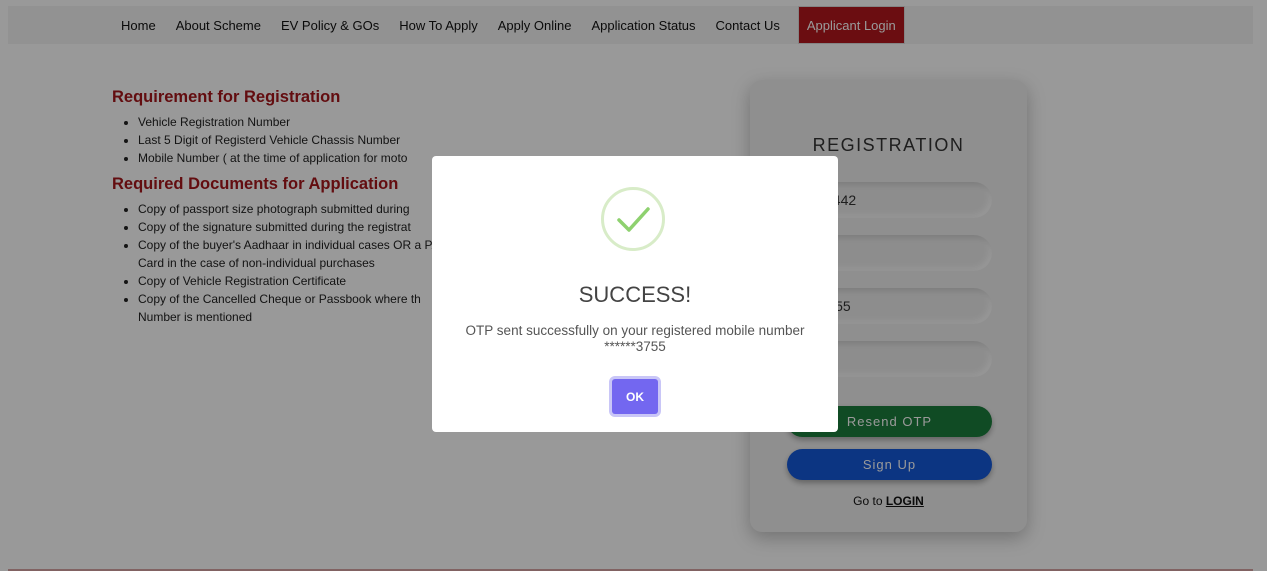  Describe the element at coordinates (635, 396) in the screenshot. I see `ok-button: OK` at that location.